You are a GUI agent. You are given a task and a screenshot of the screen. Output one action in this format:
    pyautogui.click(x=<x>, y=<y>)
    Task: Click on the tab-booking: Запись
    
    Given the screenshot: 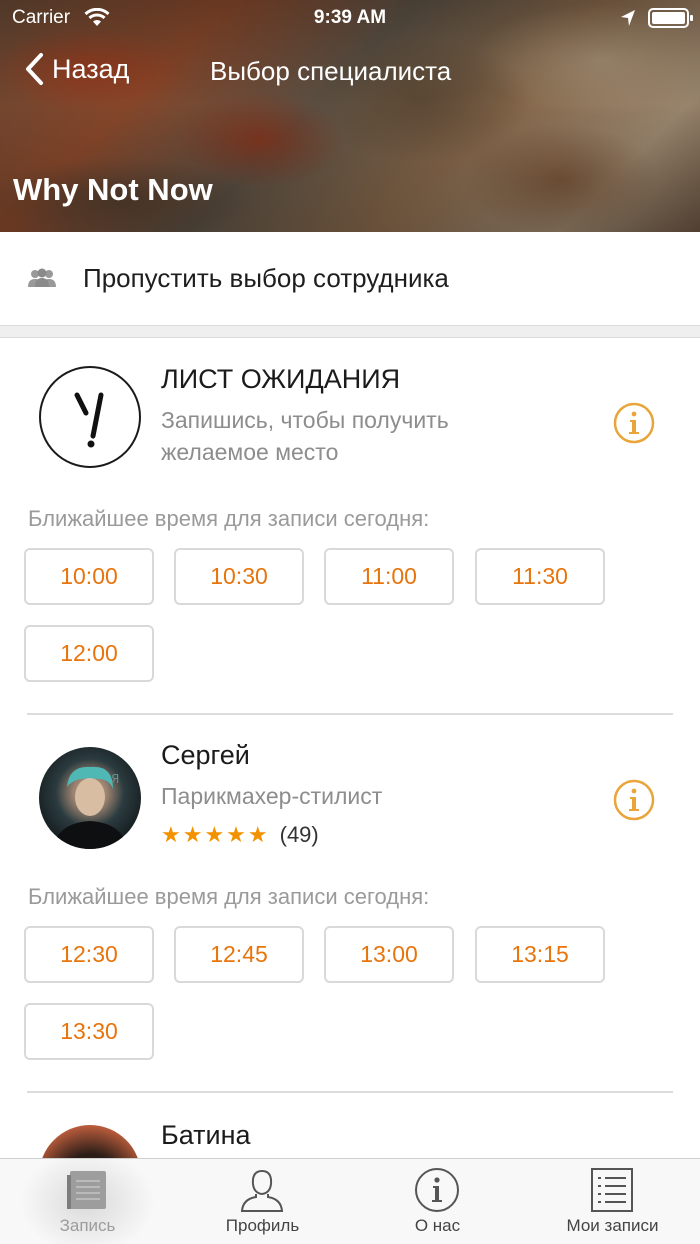 What is the action you would take?
    pyautogui.click(x=87, y=1201)
    